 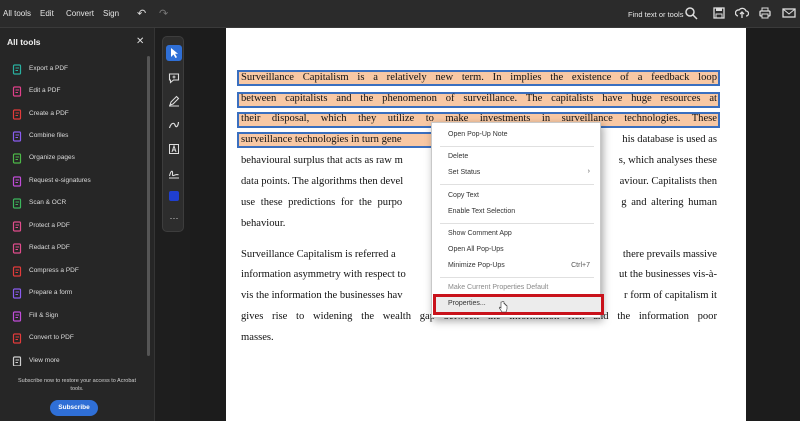 I want to click on menu-item-copy-text: Copy Text, so click(x=463, y=195).